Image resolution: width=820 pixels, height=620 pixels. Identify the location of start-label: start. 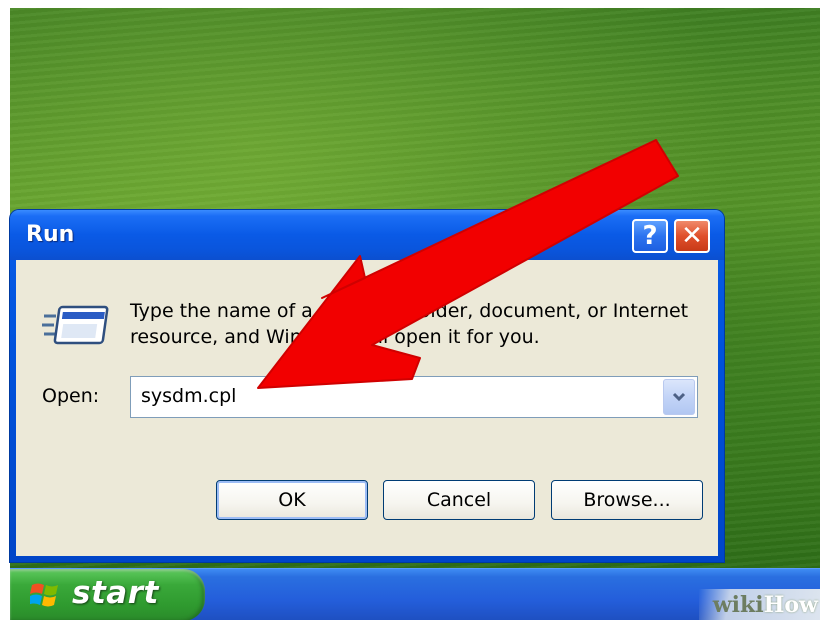
(115, 593).